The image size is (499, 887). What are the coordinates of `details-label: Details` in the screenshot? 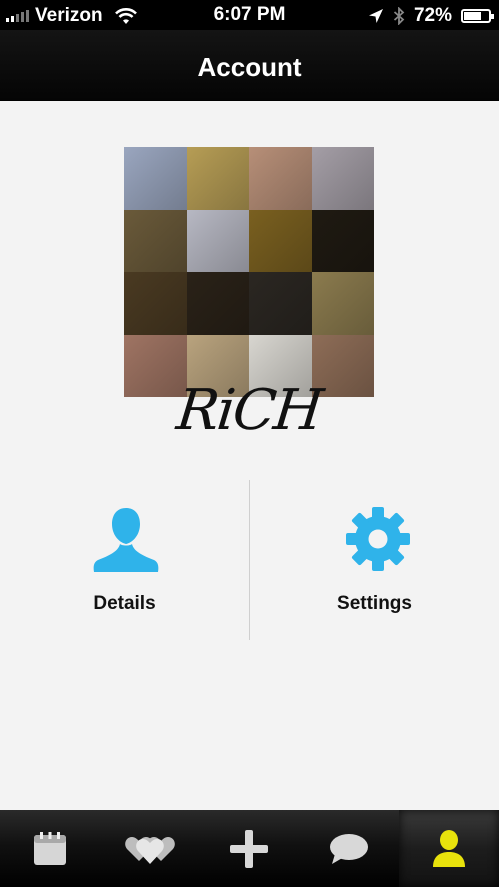 It's located at (124, 603).